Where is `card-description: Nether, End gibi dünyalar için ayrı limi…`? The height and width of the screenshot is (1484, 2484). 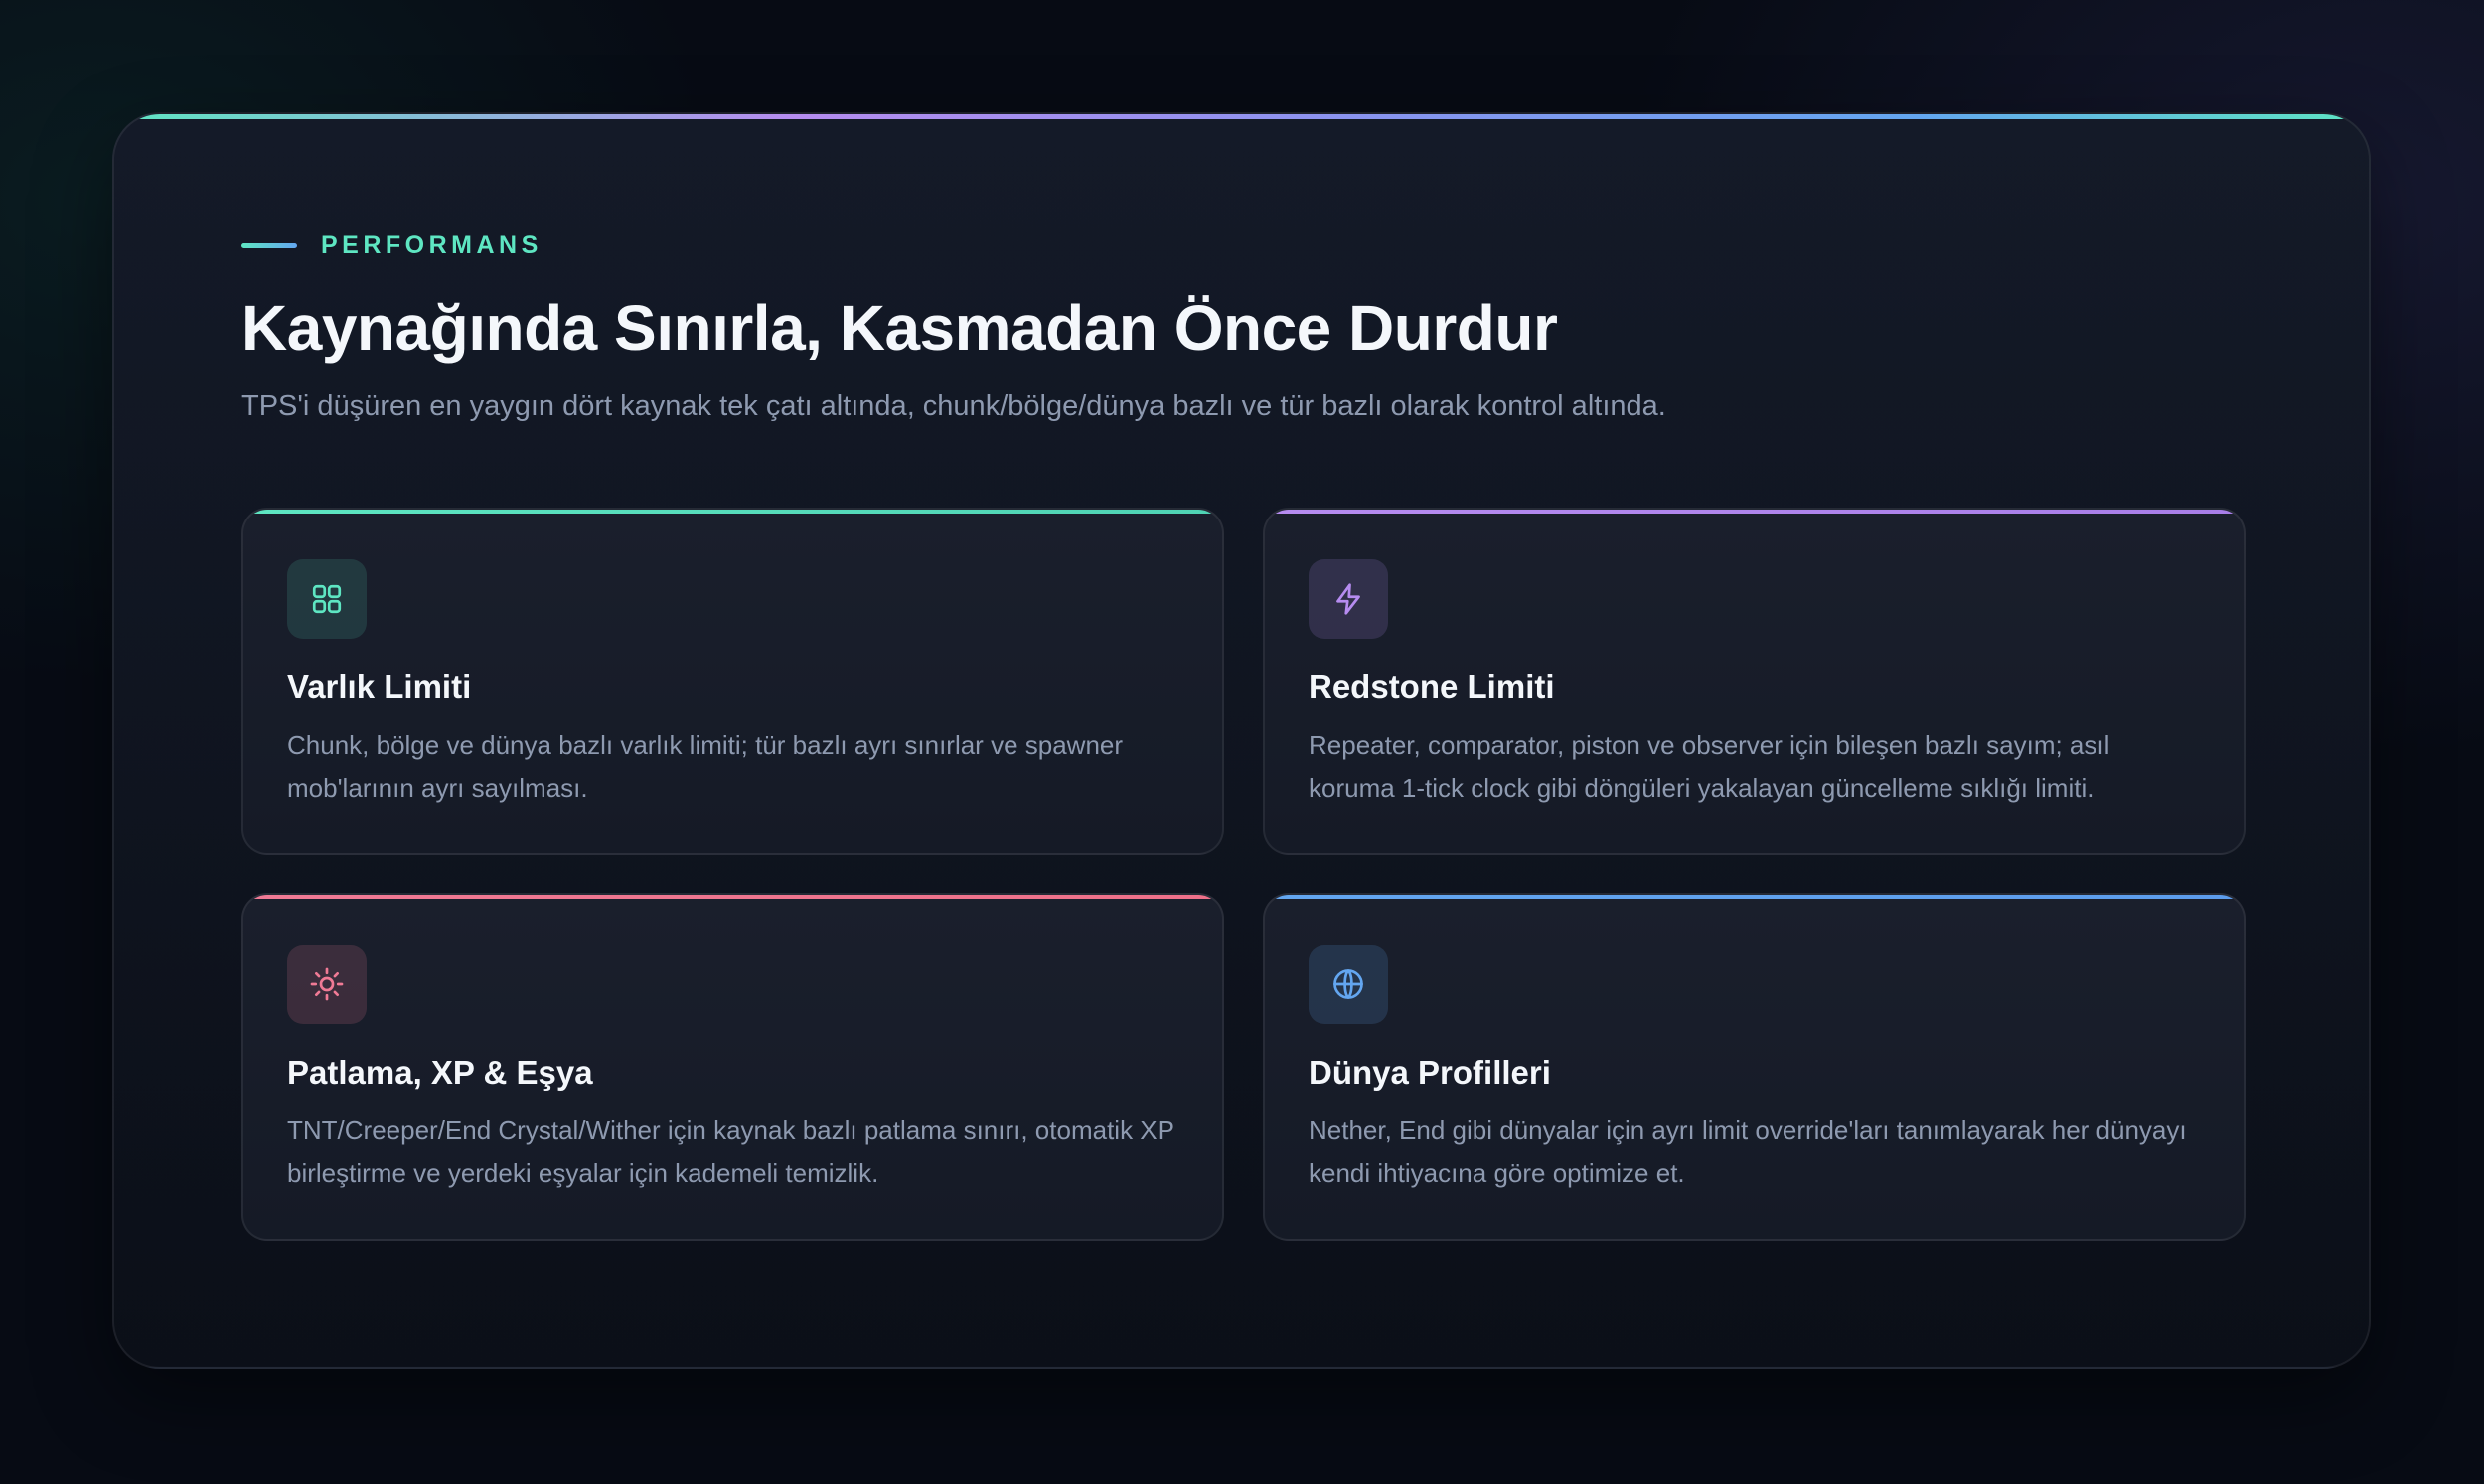 card-description: Nether, End gibi dünyalar için ayrı limi… is located at coordinates (1748, 1151).